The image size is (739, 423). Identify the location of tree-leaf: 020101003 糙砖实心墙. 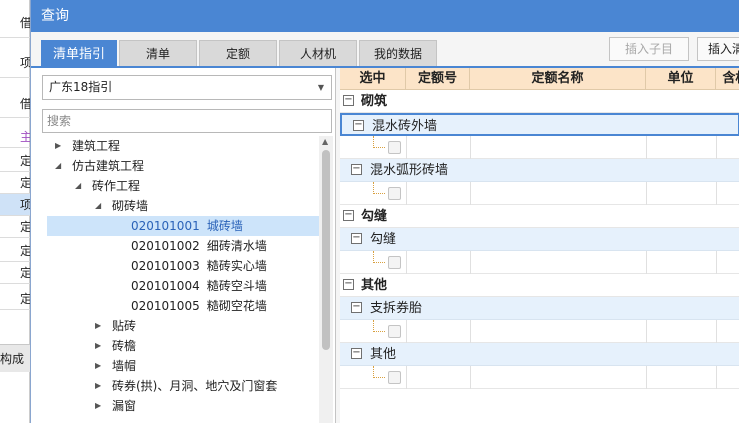
(183, 266).